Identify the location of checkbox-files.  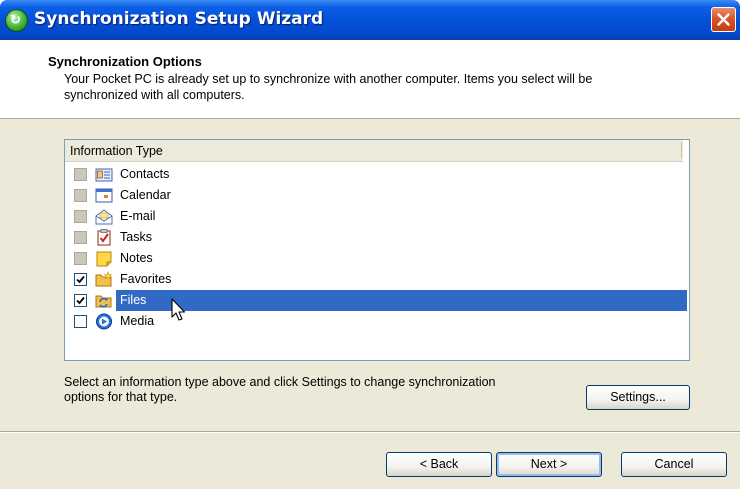
(80, 300).